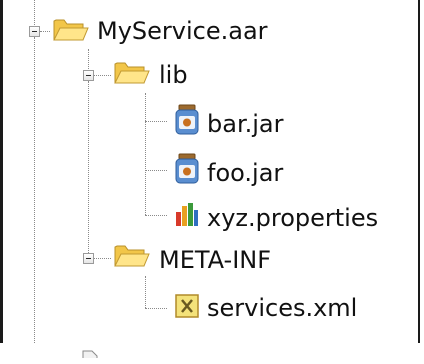 The width and height of the screenshot is (424, 364). What do you see at coordinates (182, 31) in the screenshot?
I see `node-label: MyService.aar` at bounding box center [182, 31].